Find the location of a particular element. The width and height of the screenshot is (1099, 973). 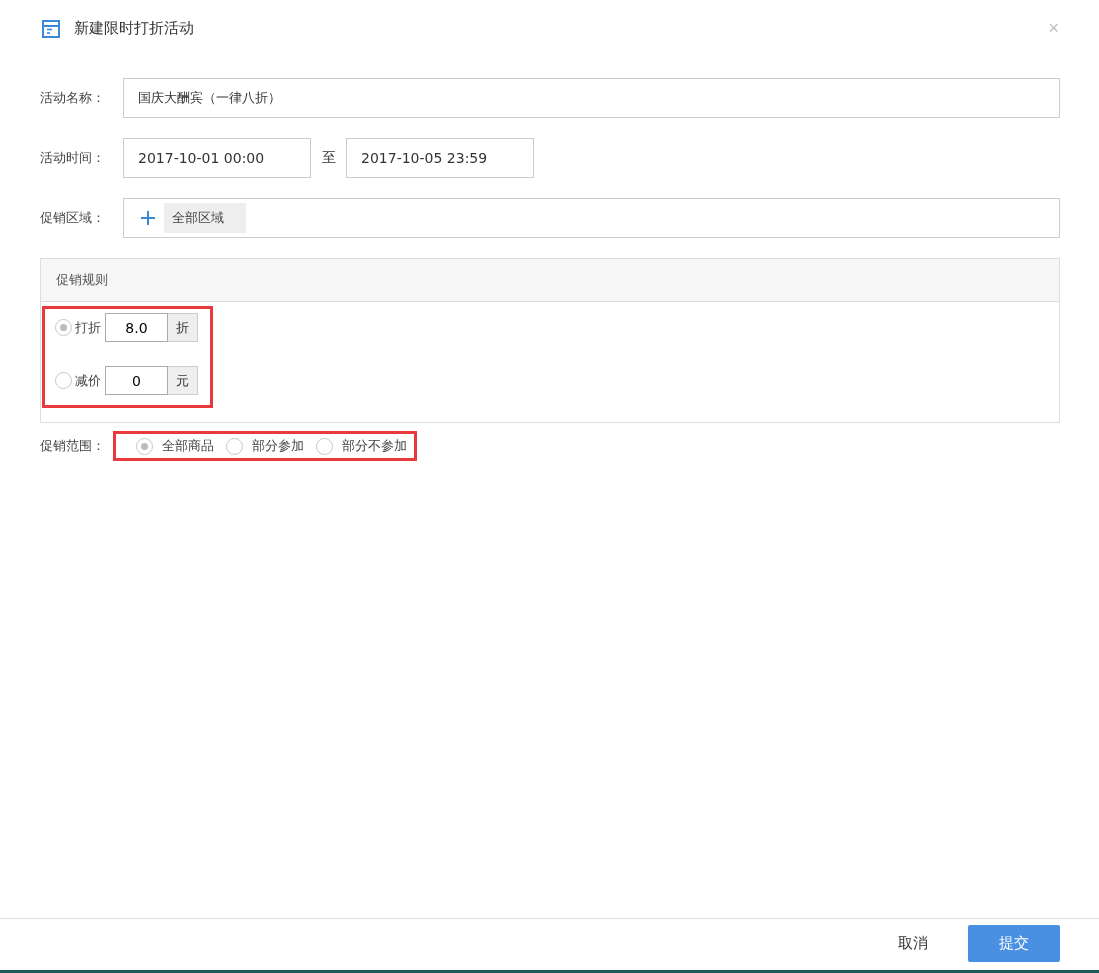

region-field: 全部区域 is located at coordinates (591, 218).